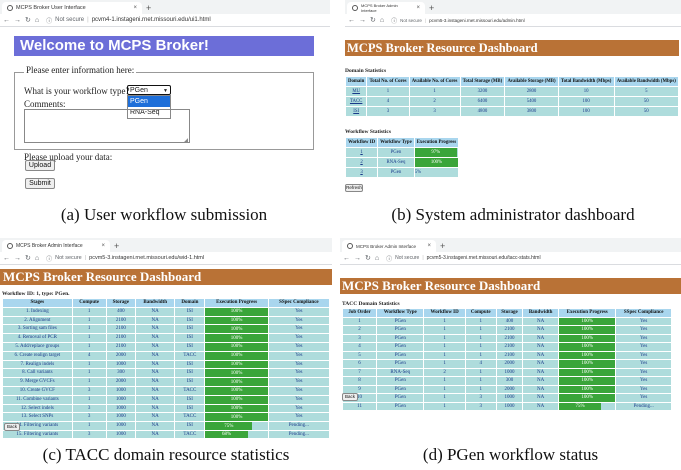 The height and width of the screenshot is (470, 681). I want to click on type-cell: RNA-Seq, so click(400, 372).